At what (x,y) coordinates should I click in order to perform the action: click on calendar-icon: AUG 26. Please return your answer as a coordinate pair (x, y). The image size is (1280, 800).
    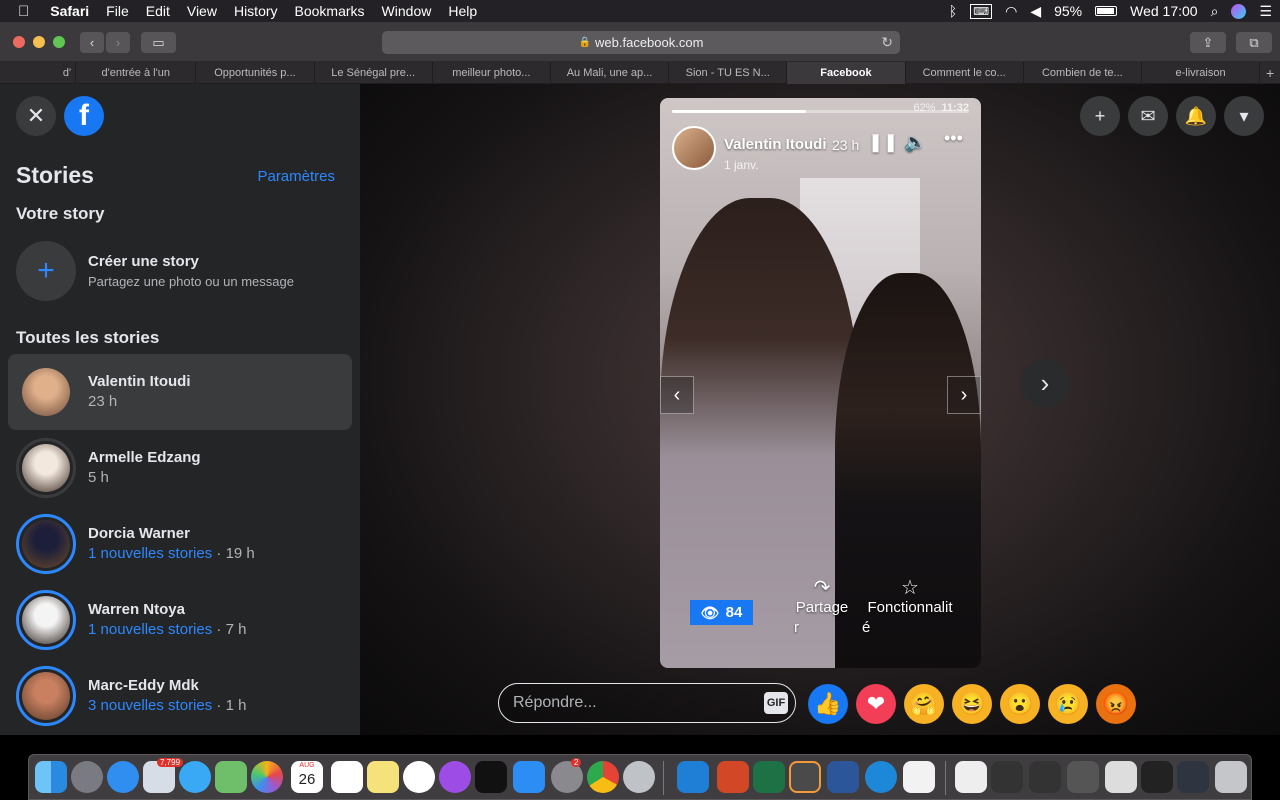
    Looking at the image, I should click on (307, 777).